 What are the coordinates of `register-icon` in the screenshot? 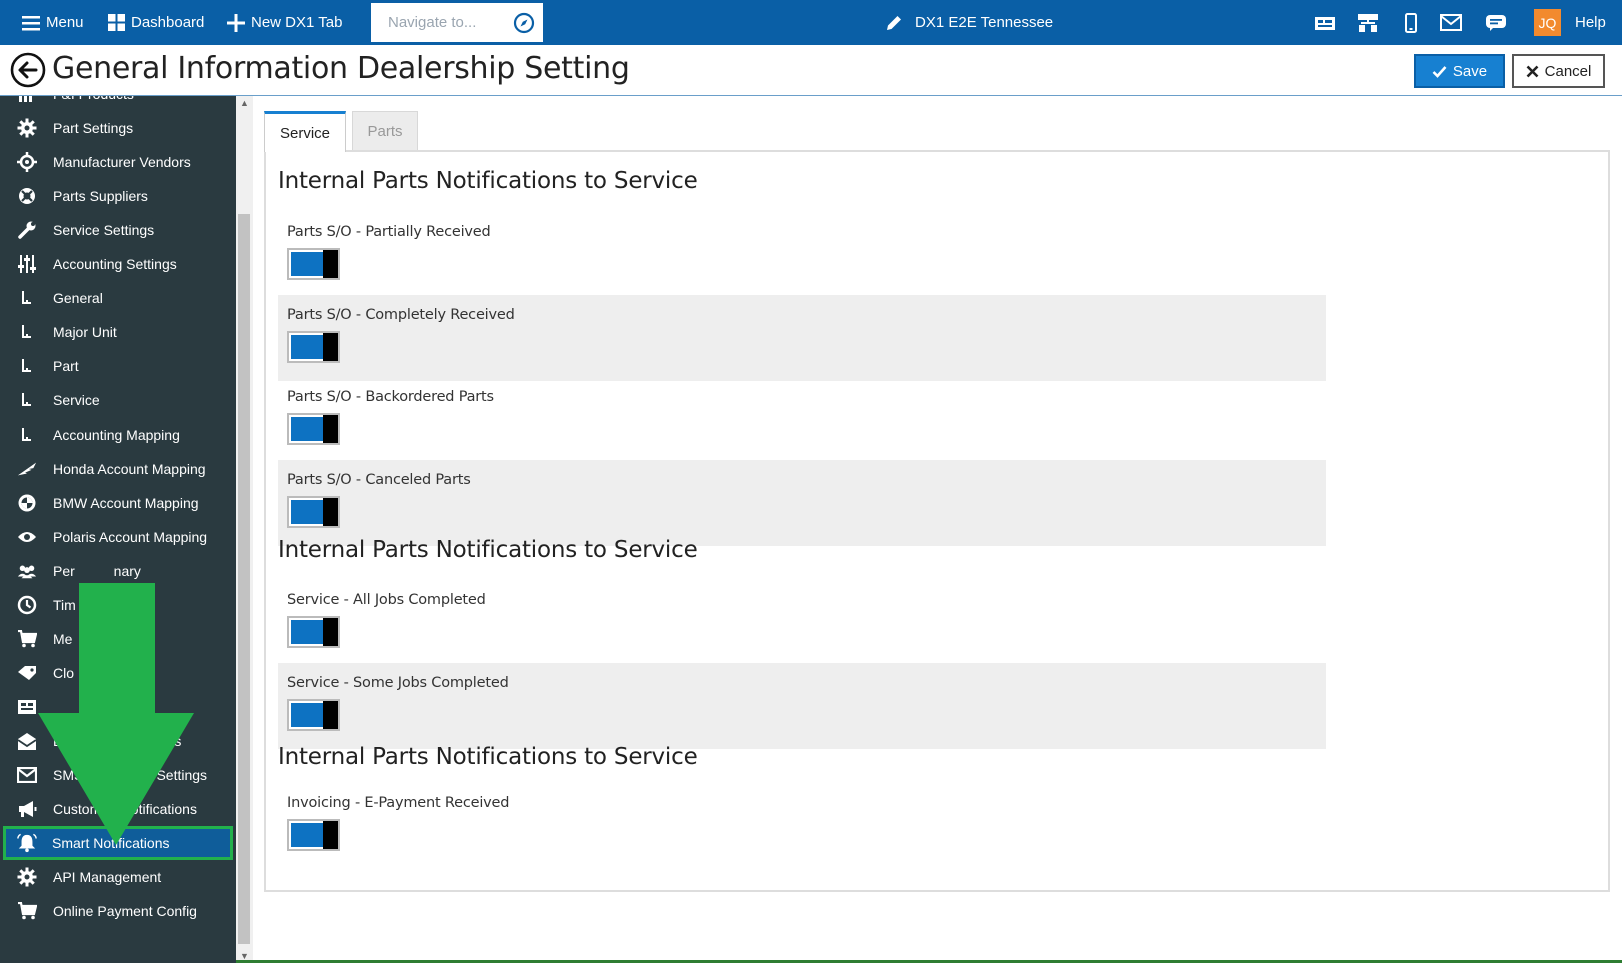 It's located at (1325, 23).